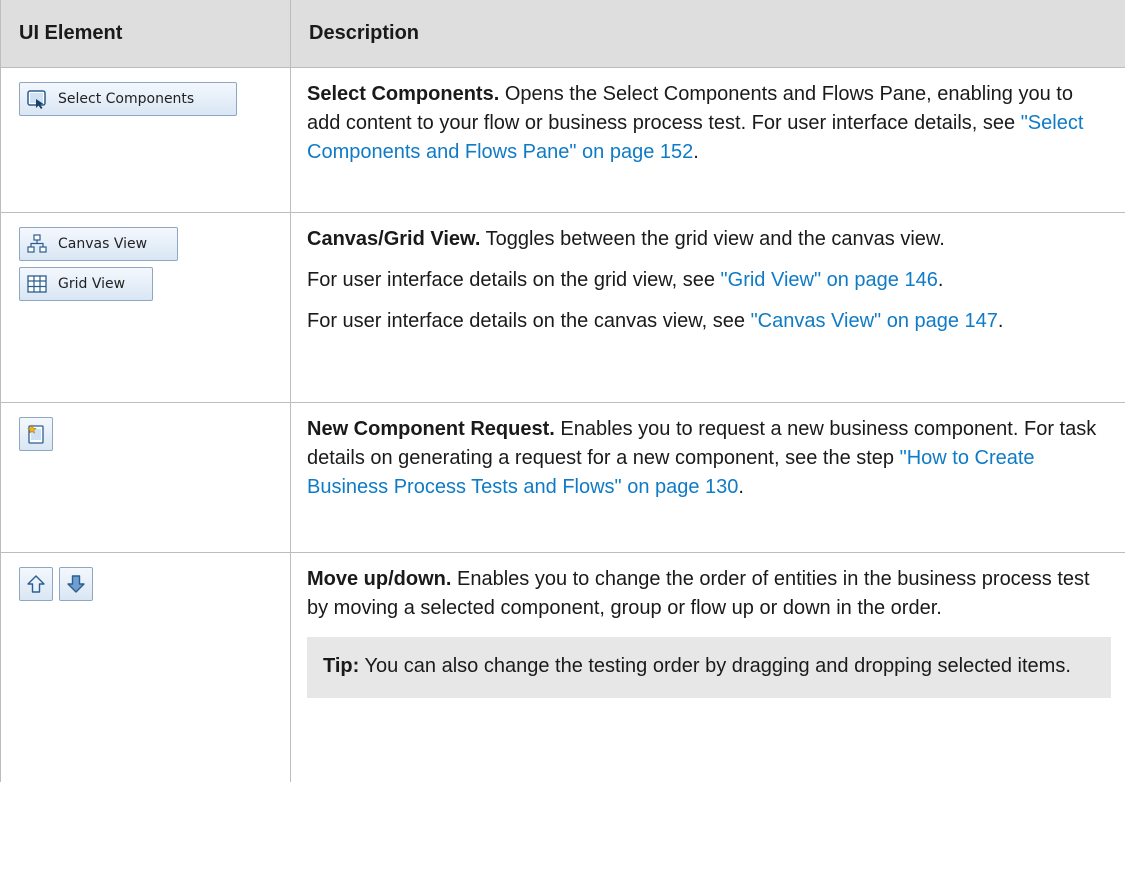 The width and height of the screenshot is (1125, 875). Describe the element at coordinates (431, 429) in the screenshot. I see `element-title: New Component Request.` at that location.